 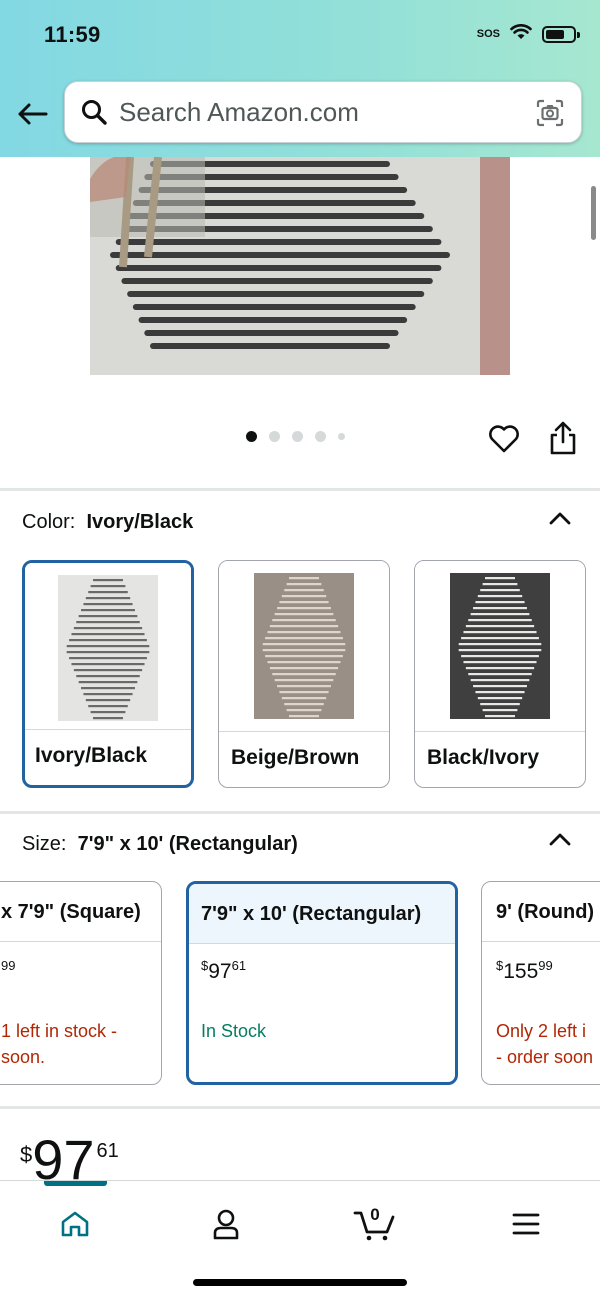 What do you see at coordinates (322, 983) in the screenshot?
I see `size-option-rectangular: 7'9" x 10' (Rectangular) $9761 In Stock` at bounding box center [322, 983].